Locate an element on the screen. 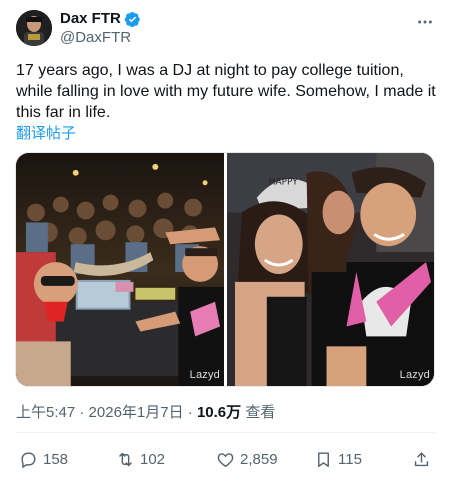  divider is located at coordinates (226, 432).